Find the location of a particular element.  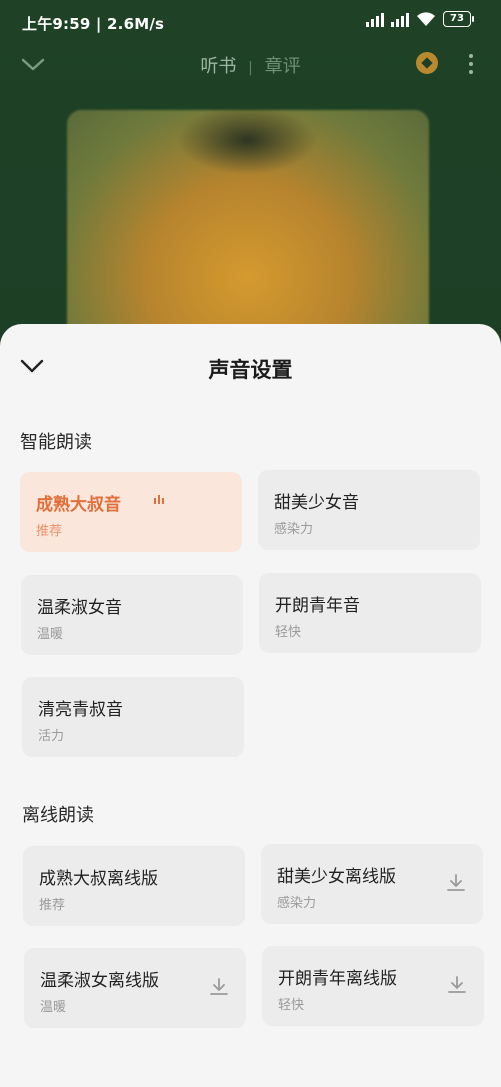

voice-name: 开朗青年音 is located at coordinates (317, 606).